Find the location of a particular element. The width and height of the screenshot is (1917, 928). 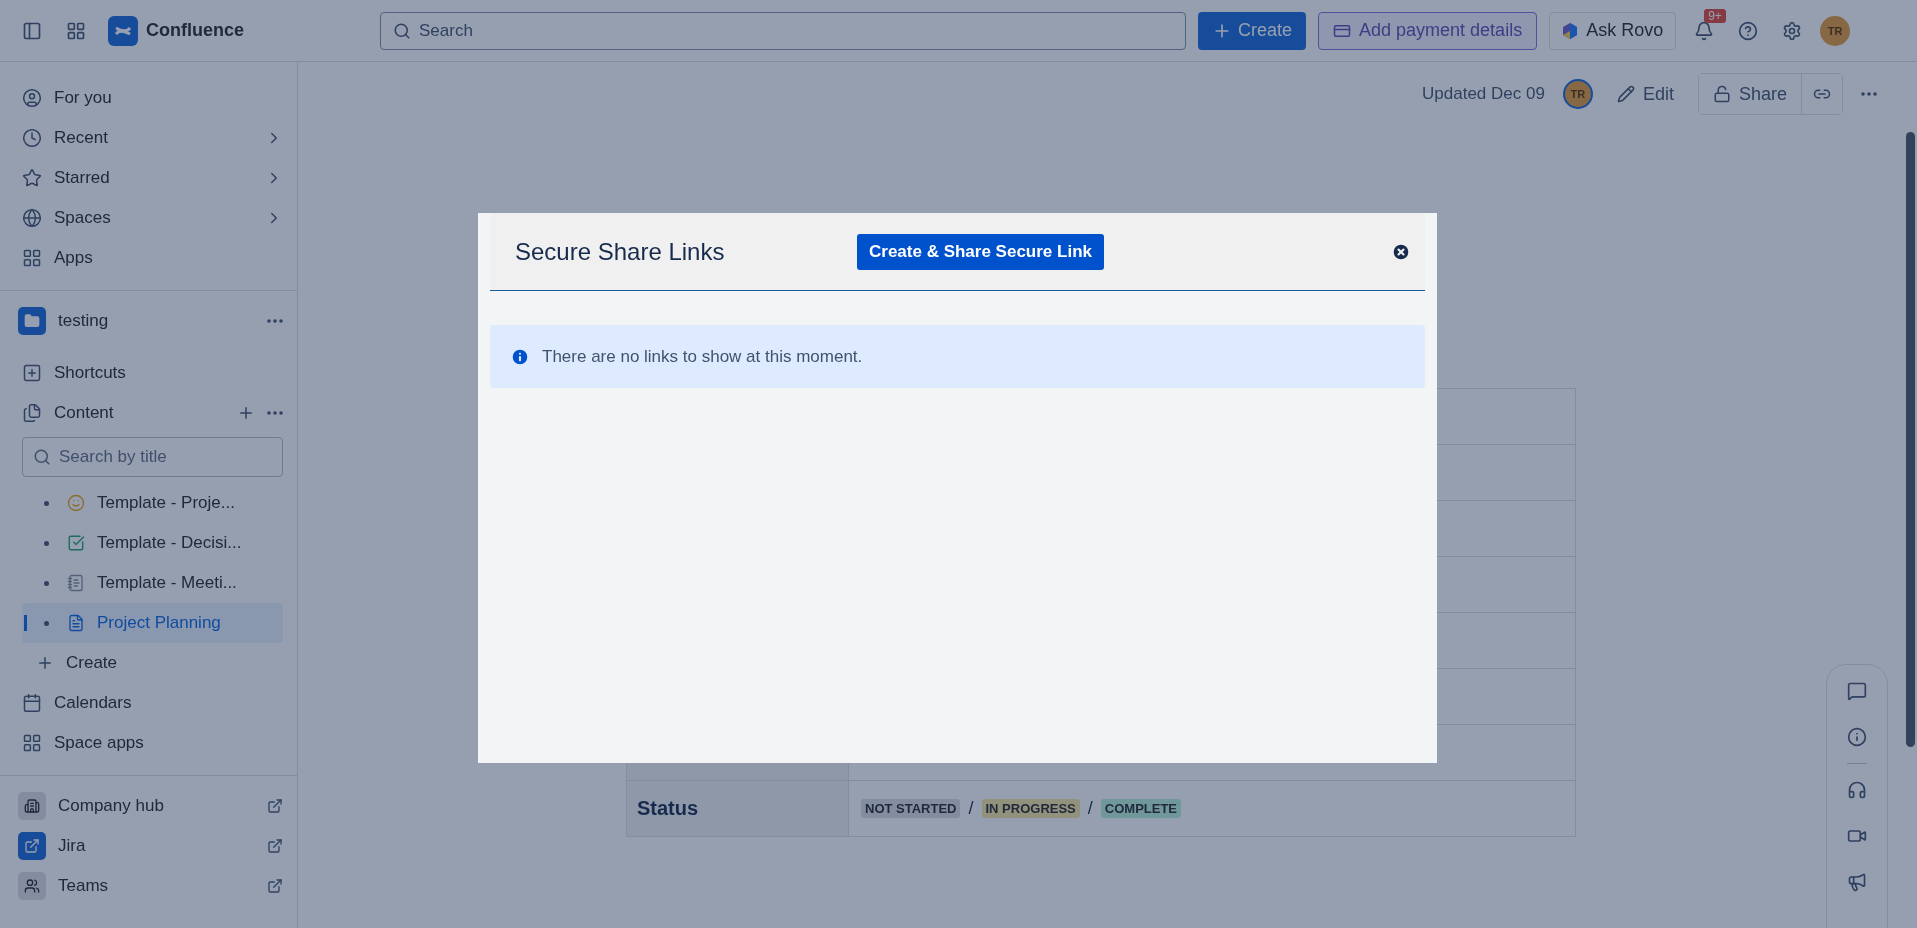

smiley-icon is located at coordinates (76, 503).